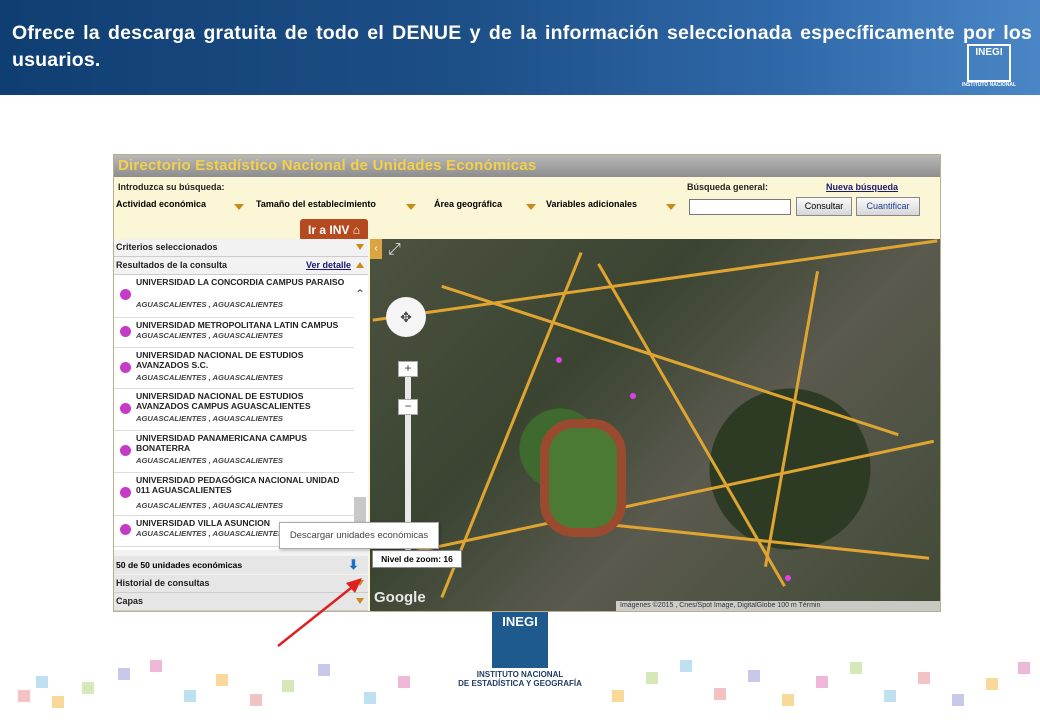 The width and height of the screenshot is (1040, 720). What do you see at coordinates (520, 683) in the screenshot?
I see `footer-line2: DE ESTADÍSTICA Y GEOGRAFÍA` at bounding box center [520, 683].